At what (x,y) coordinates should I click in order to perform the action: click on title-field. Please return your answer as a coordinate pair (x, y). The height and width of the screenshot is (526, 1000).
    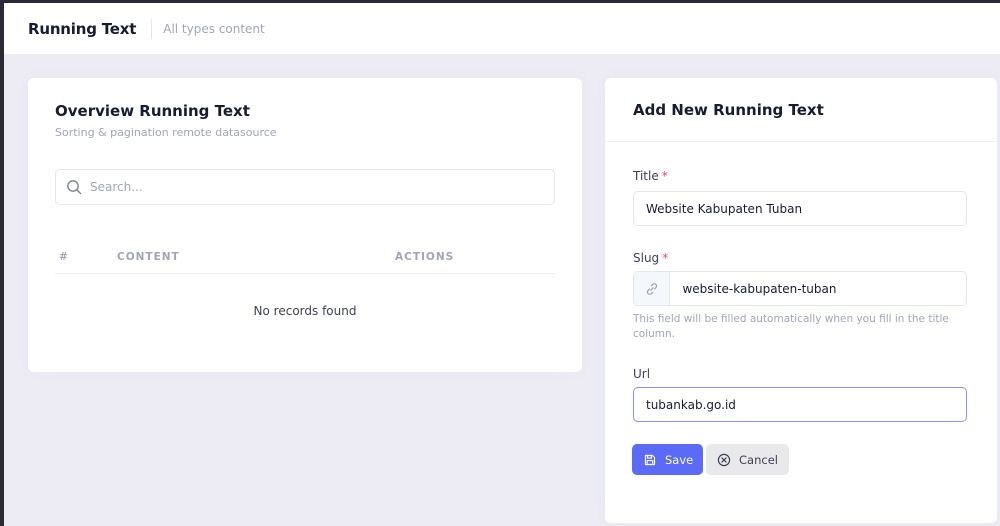
    Looking at the image, I should click on (800, 208).